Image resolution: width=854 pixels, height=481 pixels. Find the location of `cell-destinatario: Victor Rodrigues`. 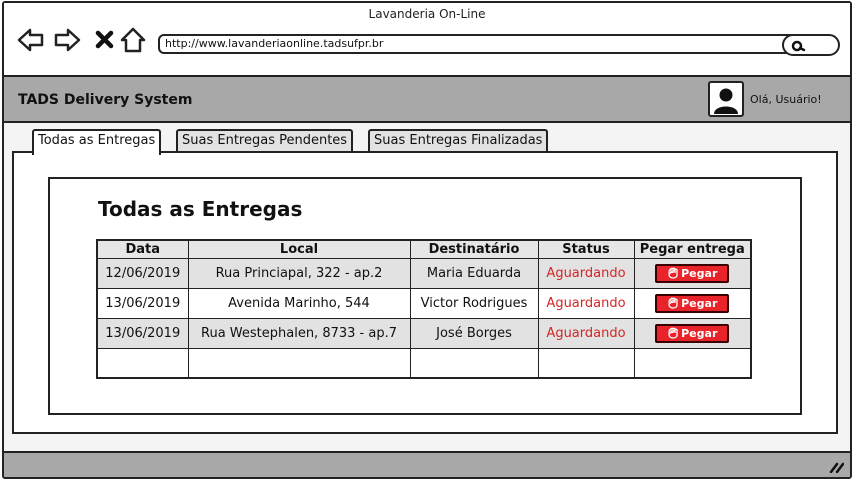

cell-destinatario: Victor Rodrigues is located at coordinates (474, 303).